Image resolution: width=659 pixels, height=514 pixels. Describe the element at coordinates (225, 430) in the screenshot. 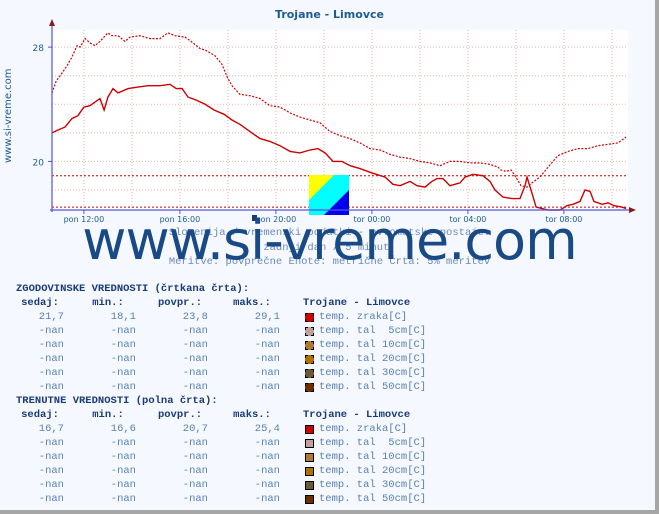

I see `table-row: 16,7 16,6 20,7 25,4 temp. zraka[C]` at that location.